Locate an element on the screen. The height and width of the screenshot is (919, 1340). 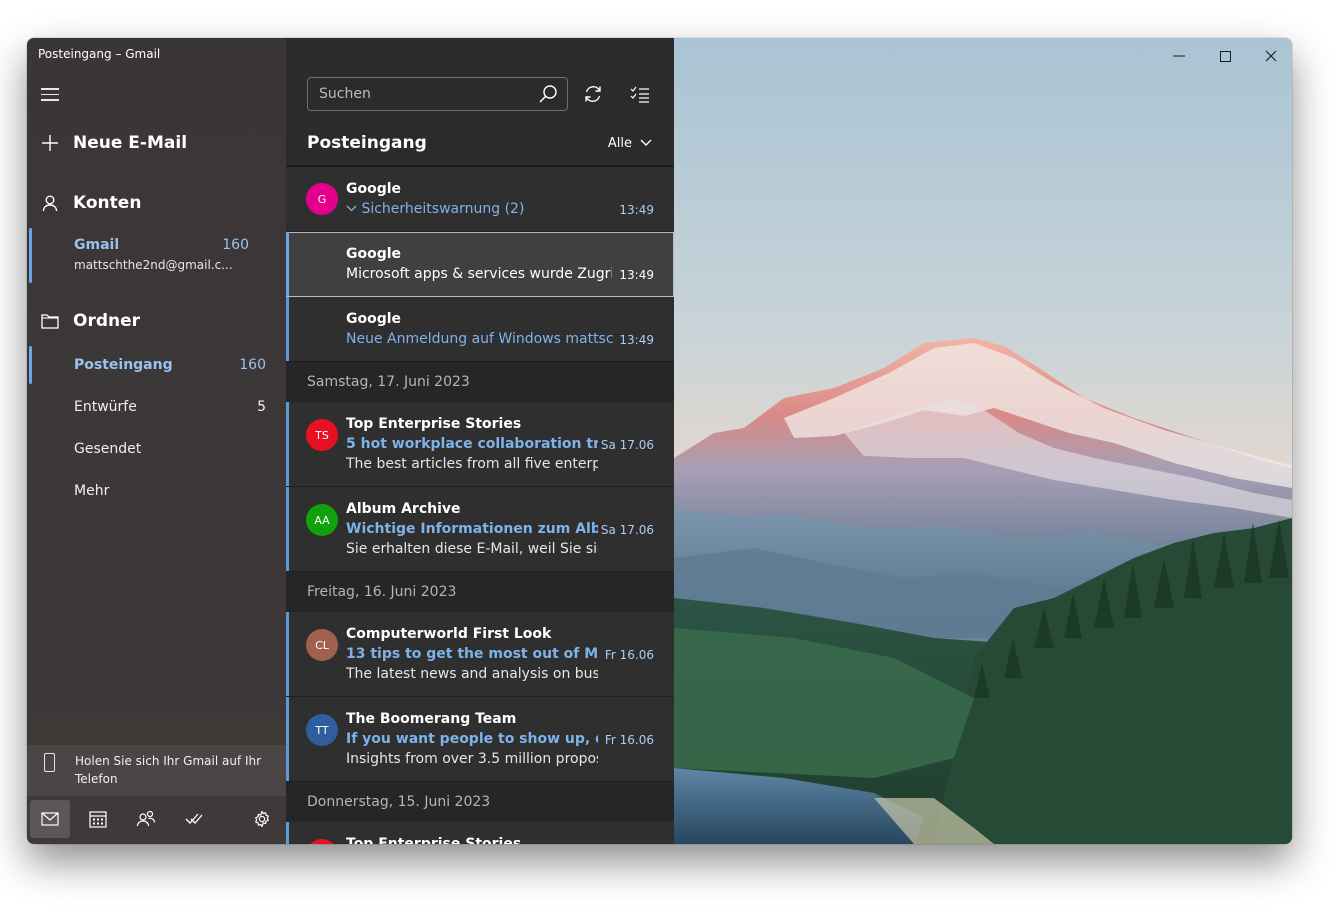
folder-count: 5 is located at coordinates (261, 407).